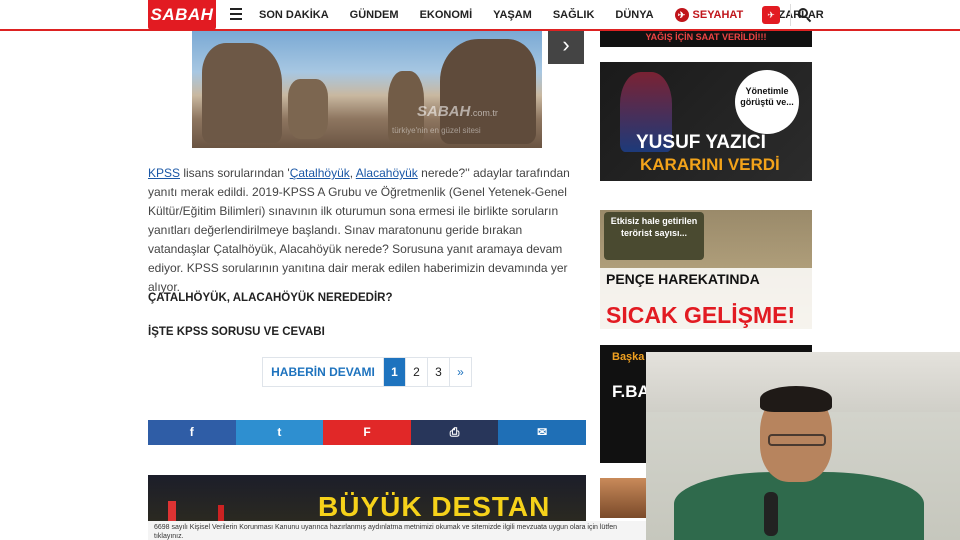 The height and width of the screenshot is (540, 960). I want to click on article-heading-2: İŞTE KPSS SORUSU VE CEVABI, so click(236, 332).